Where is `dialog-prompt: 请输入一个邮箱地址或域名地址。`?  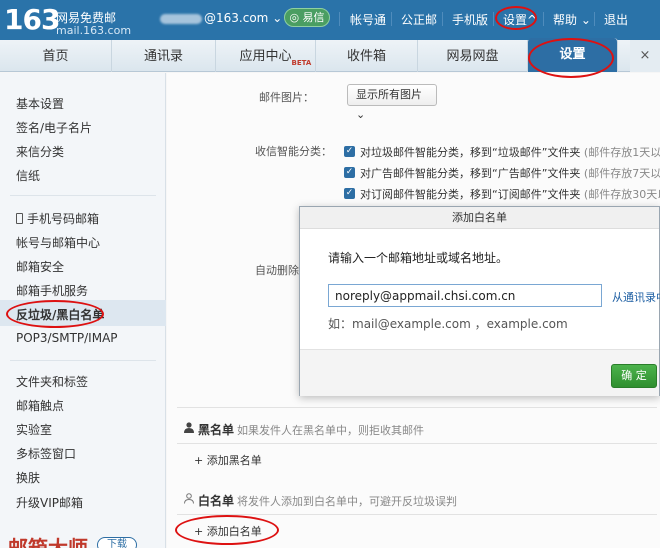 dialog-prompt: 请输入一个邮箱地址或域名地址。 is located at coordinates (418, 258).